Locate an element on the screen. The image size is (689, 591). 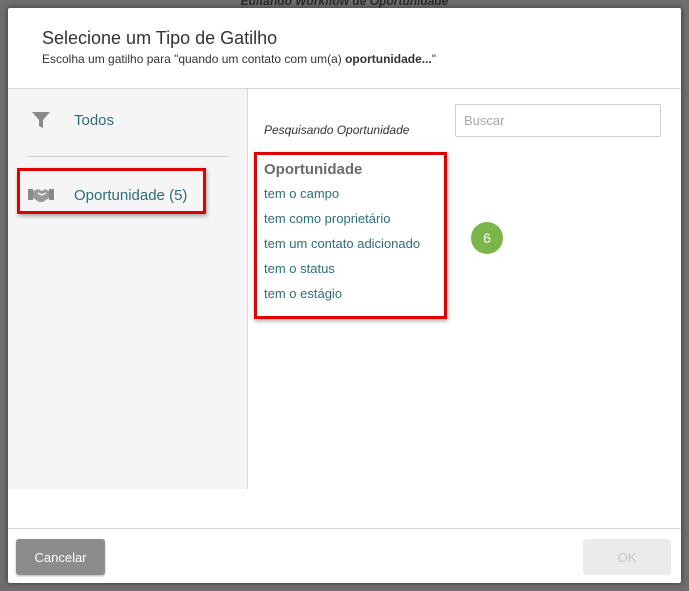
trigger-group-title: Oportunidade is located at coordinates (313, 169).